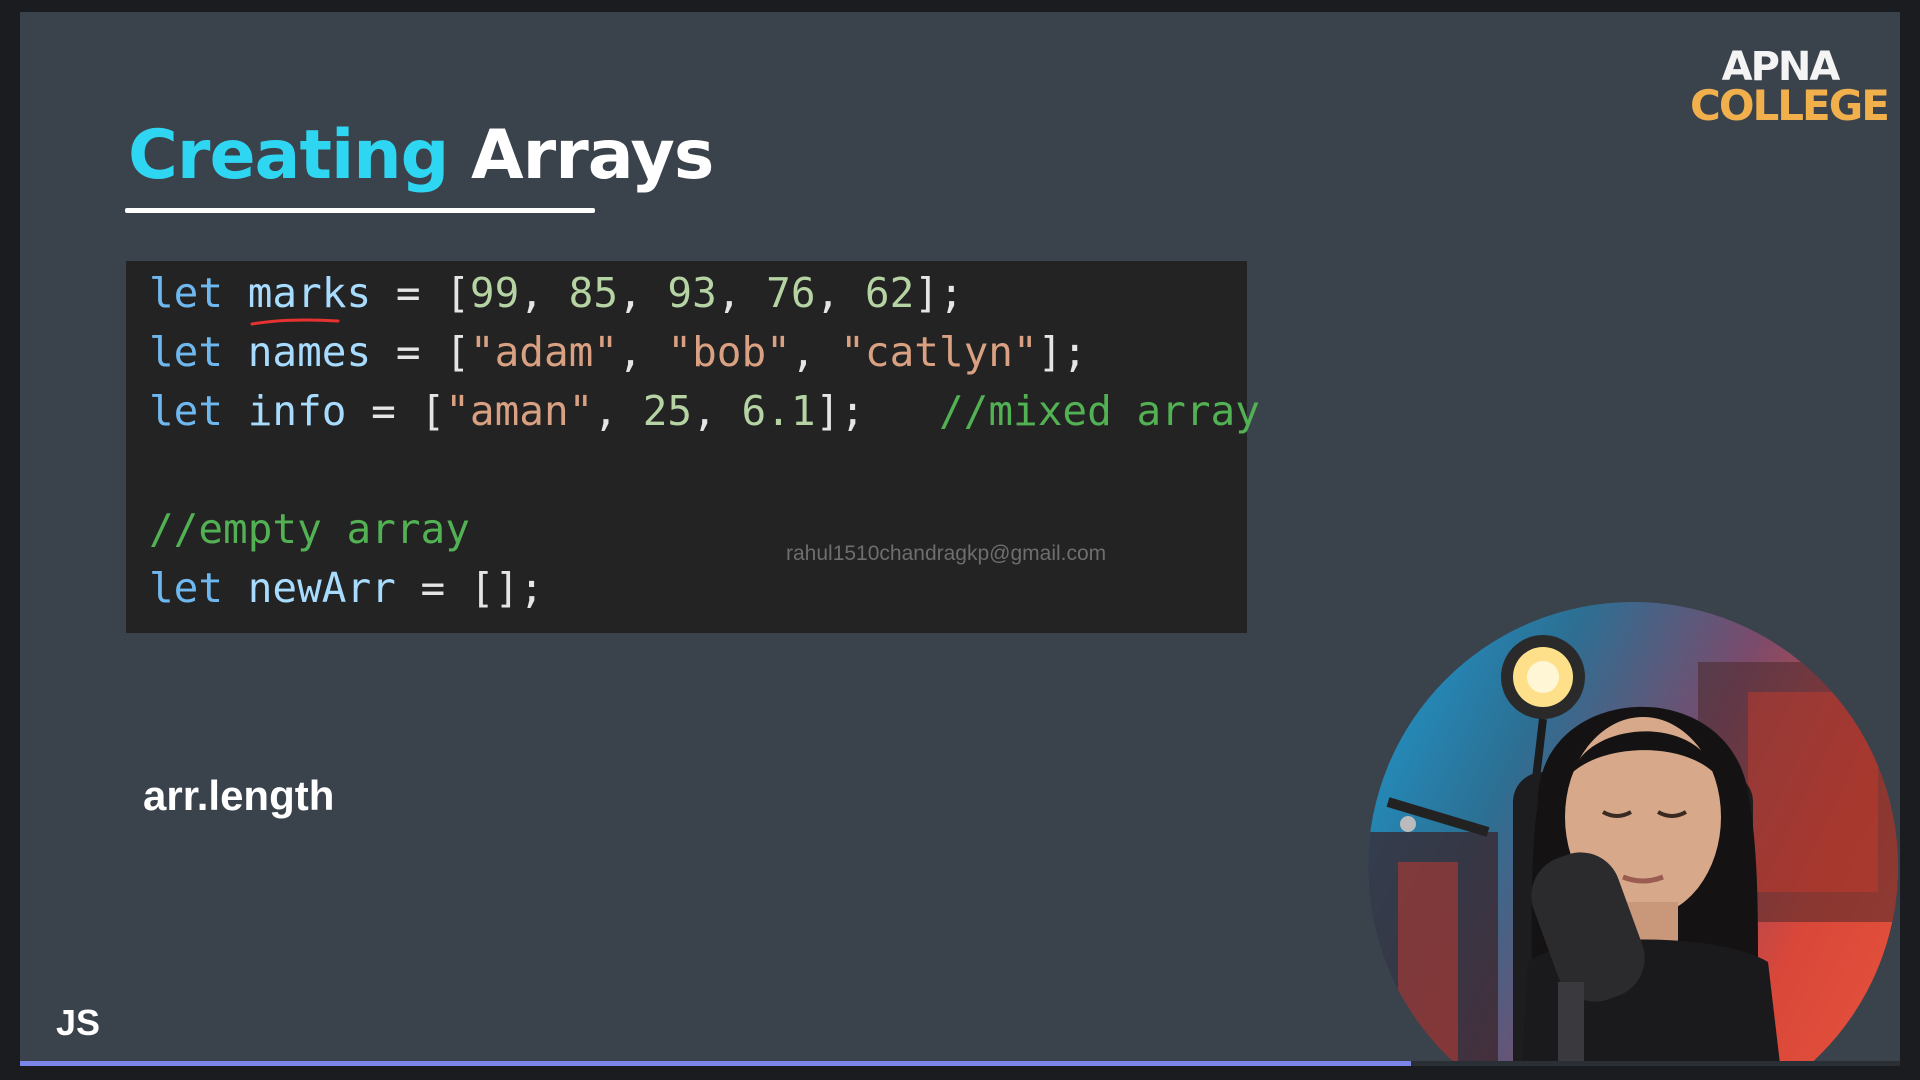  I want to click on code-string: "aman", so click(519, 411).